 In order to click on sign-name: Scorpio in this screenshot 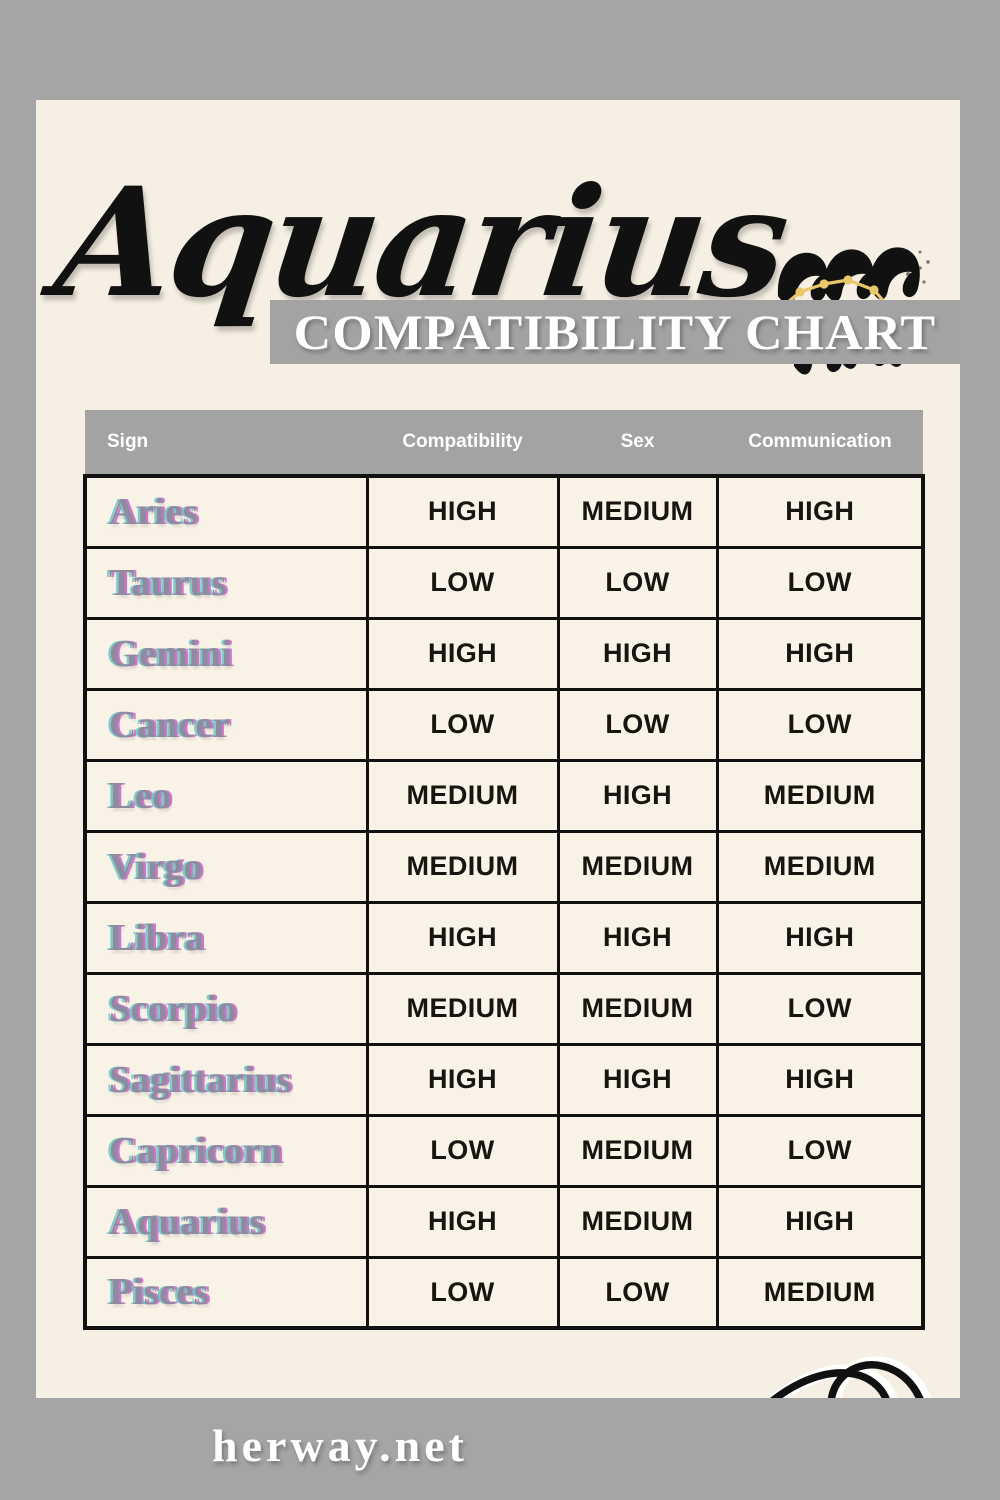, I will do `click(173, 1008)`.